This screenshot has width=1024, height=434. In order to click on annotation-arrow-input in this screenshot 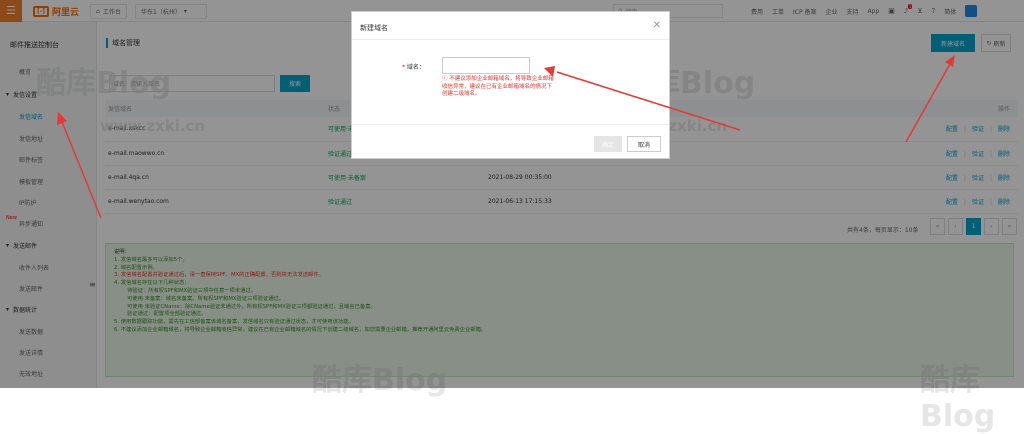, I will do `click(648, 101)`.